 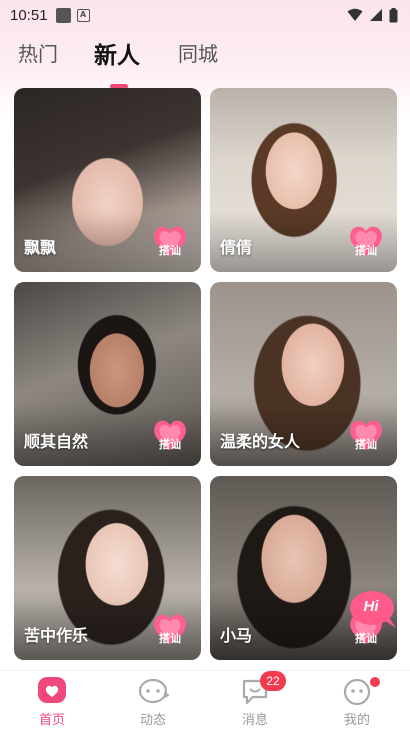 I want to click on nav-profile-label: 我的, so click(x=356, y=720).